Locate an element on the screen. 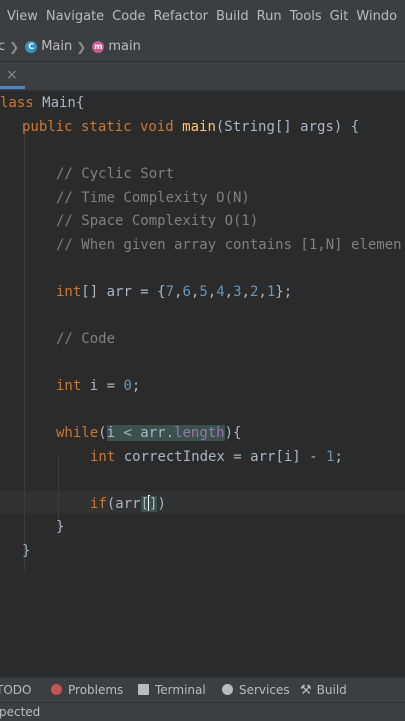  menu-item-windo: Windo is located at coordinates (376, 16).